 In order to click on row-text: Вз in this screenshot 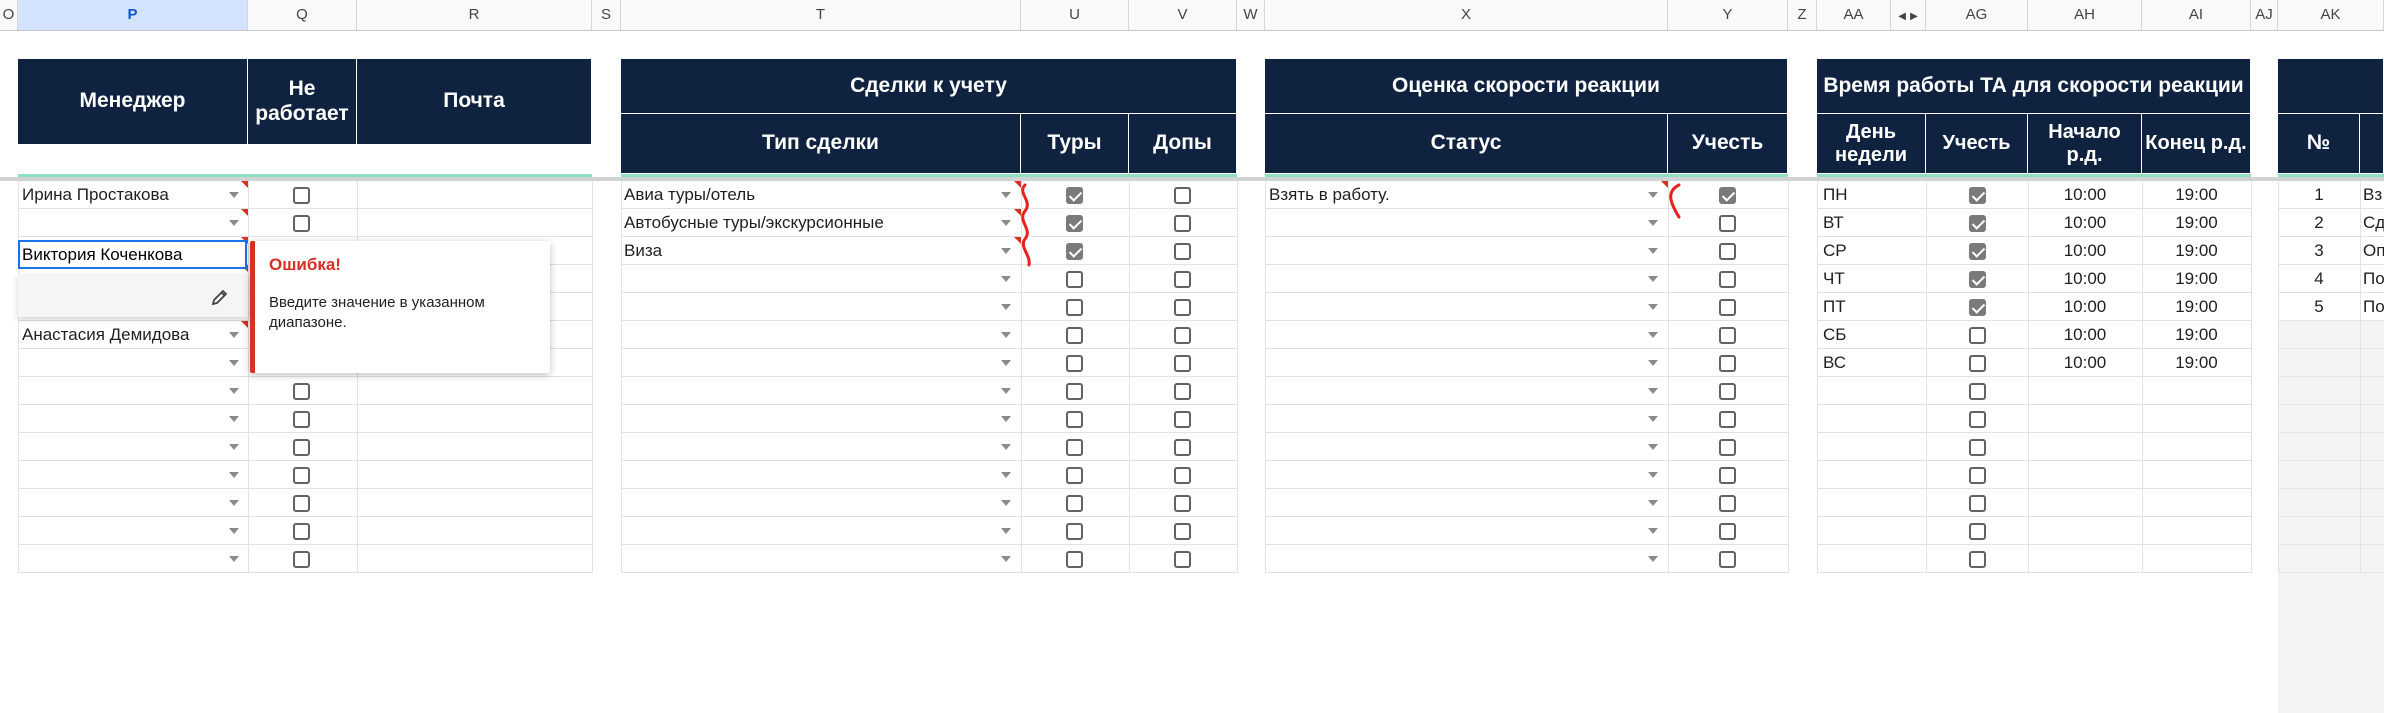, I will do `click(2372, 195)`.